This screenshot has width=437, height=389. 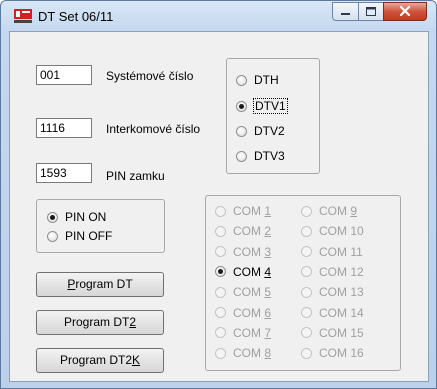 I want to click on radio-label: COM 4, so click(x=252, y=271).